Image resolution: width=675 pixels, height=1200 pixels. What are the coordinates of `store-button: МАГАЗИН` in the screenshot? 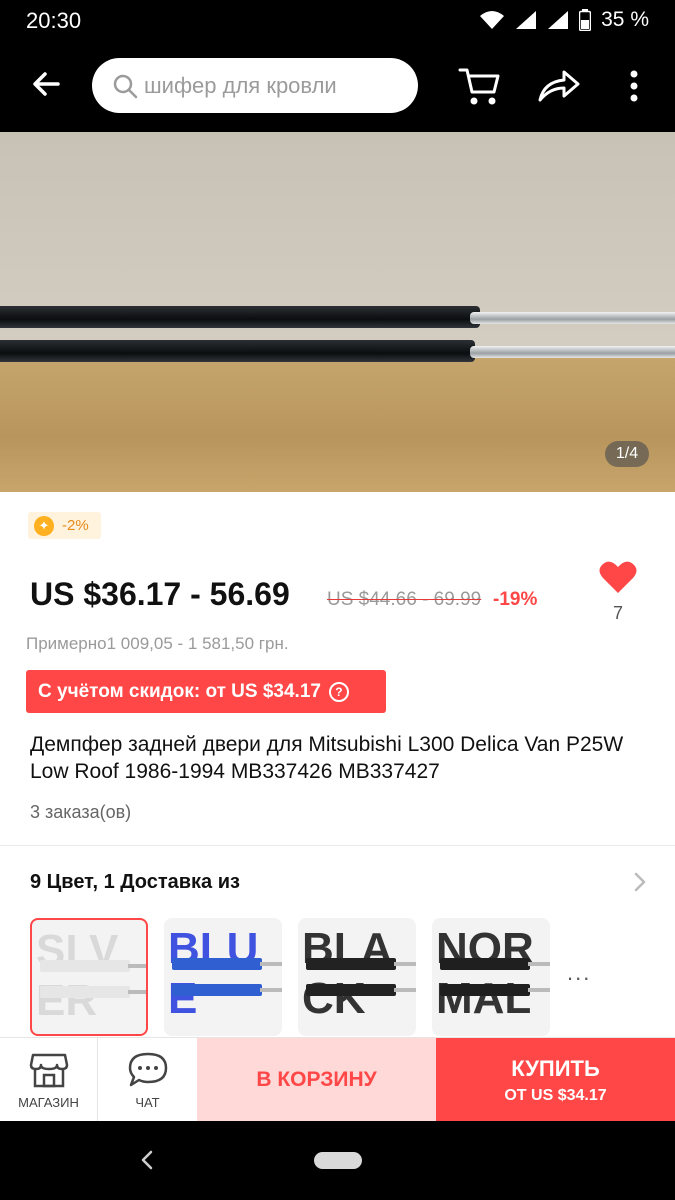 It's located at (49, 1080).